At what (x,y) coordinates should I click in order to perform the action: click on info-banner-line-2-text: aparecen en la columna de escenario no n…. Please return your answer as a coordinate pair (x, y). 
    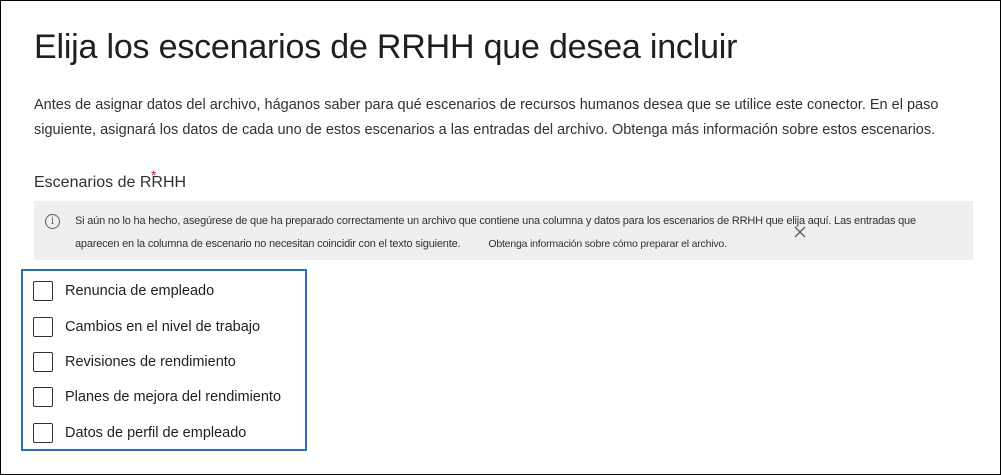
    Looking at the image, I should click on (268, 244).